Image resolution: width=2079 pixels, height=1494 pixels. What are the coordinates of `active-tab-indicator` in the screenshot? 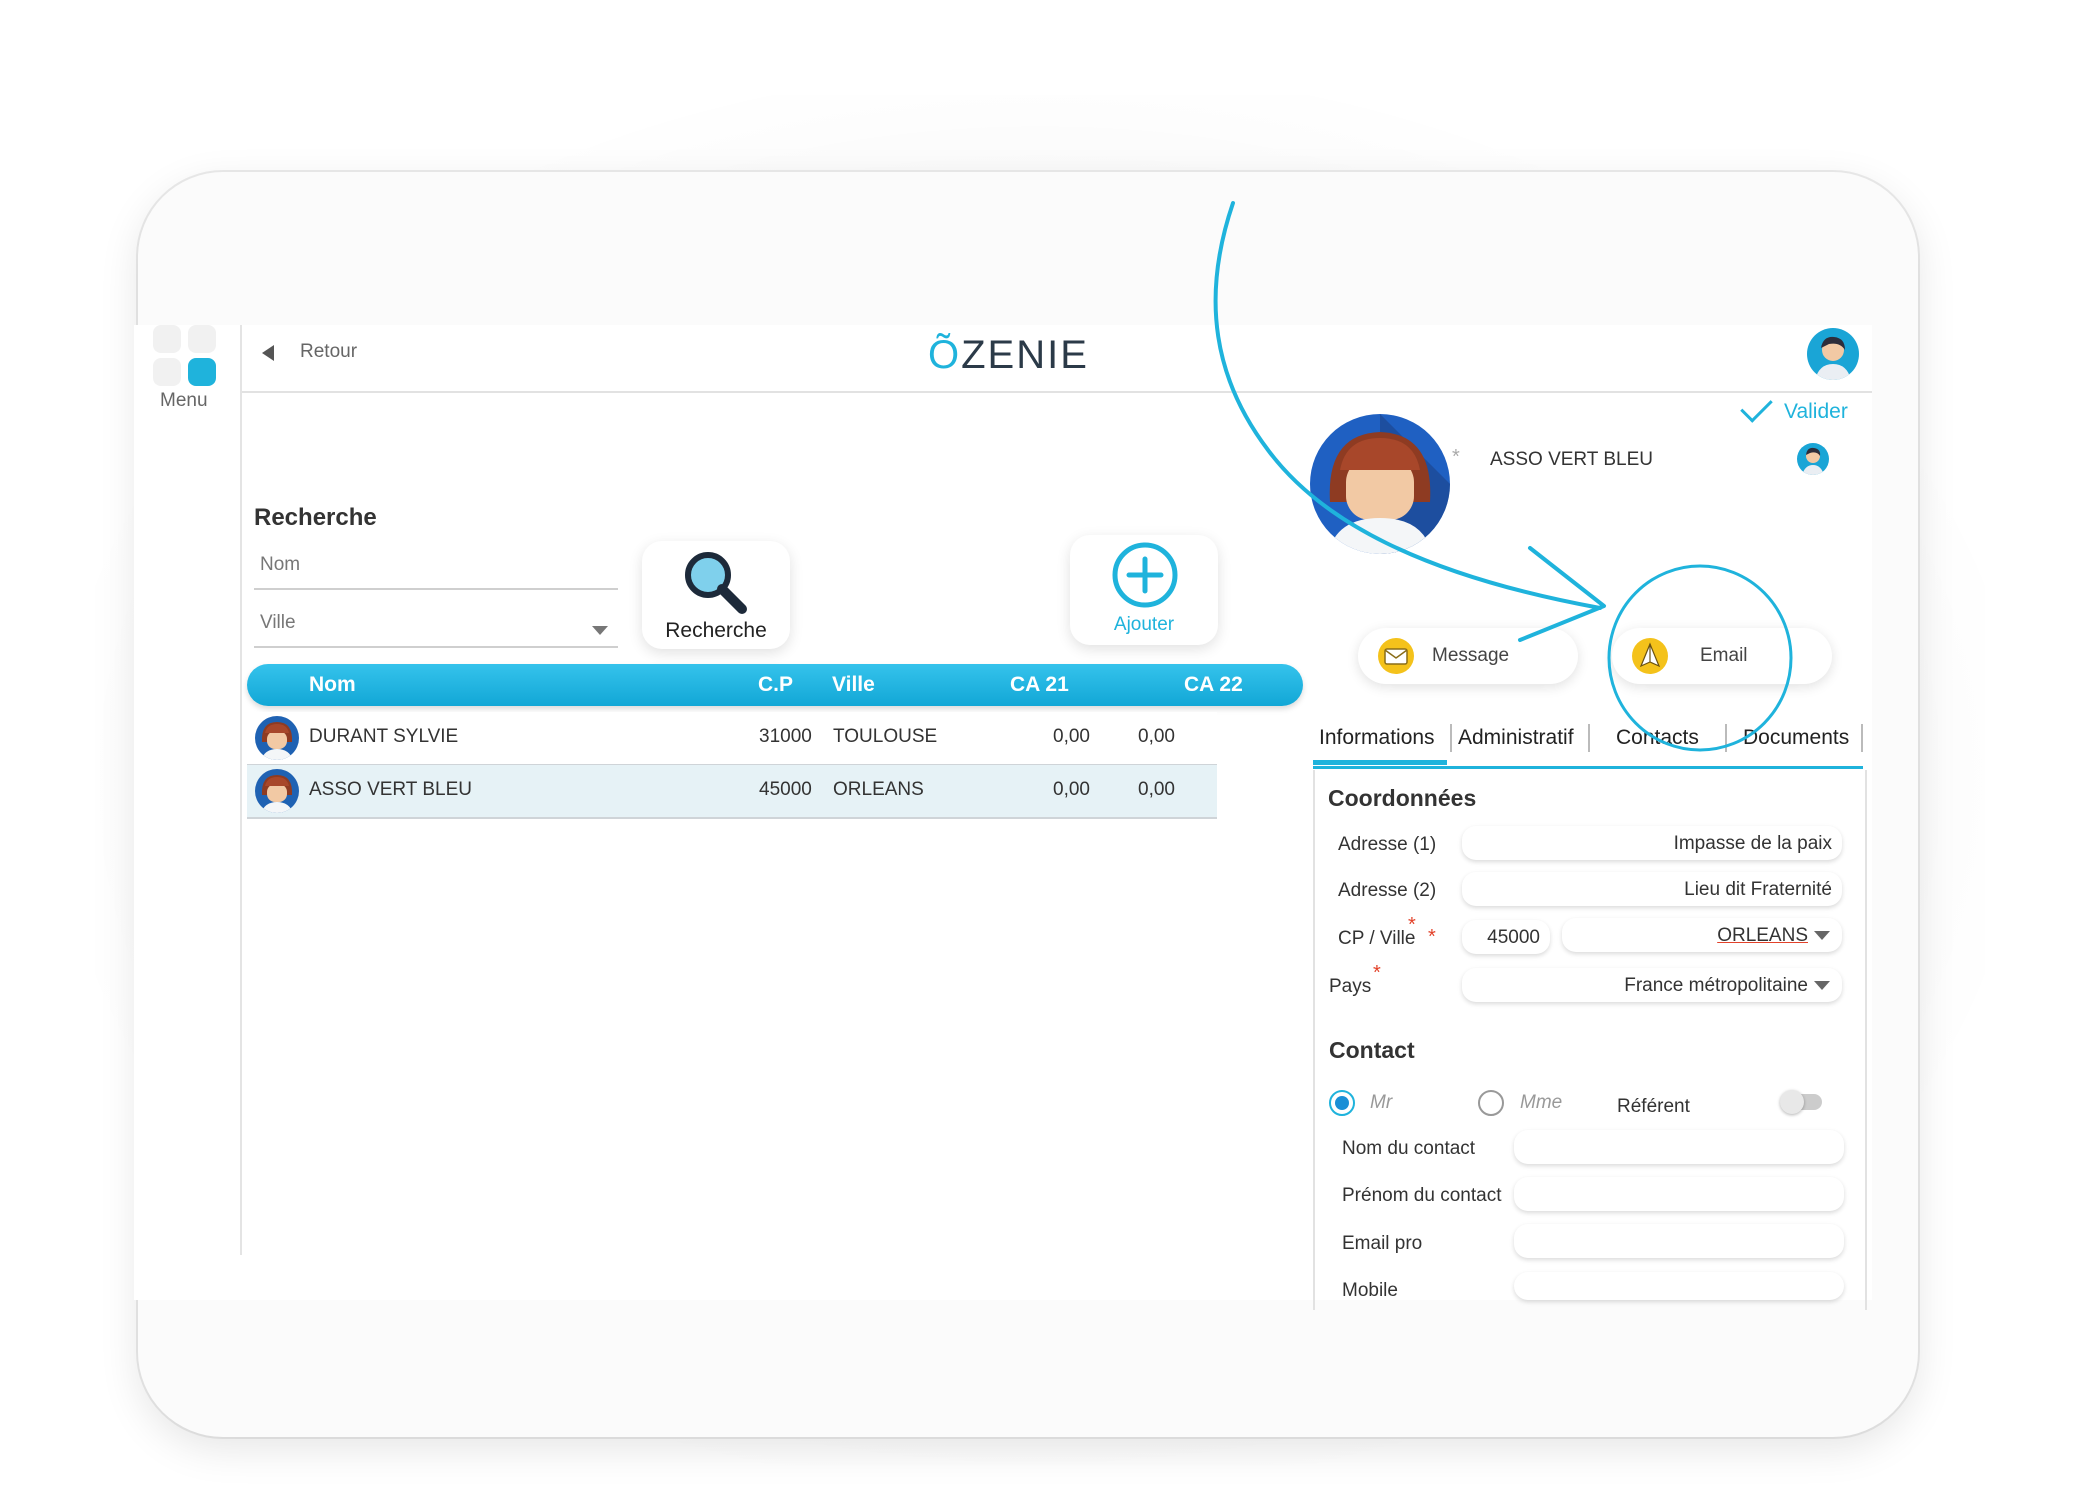 It's located at (1380, 762).